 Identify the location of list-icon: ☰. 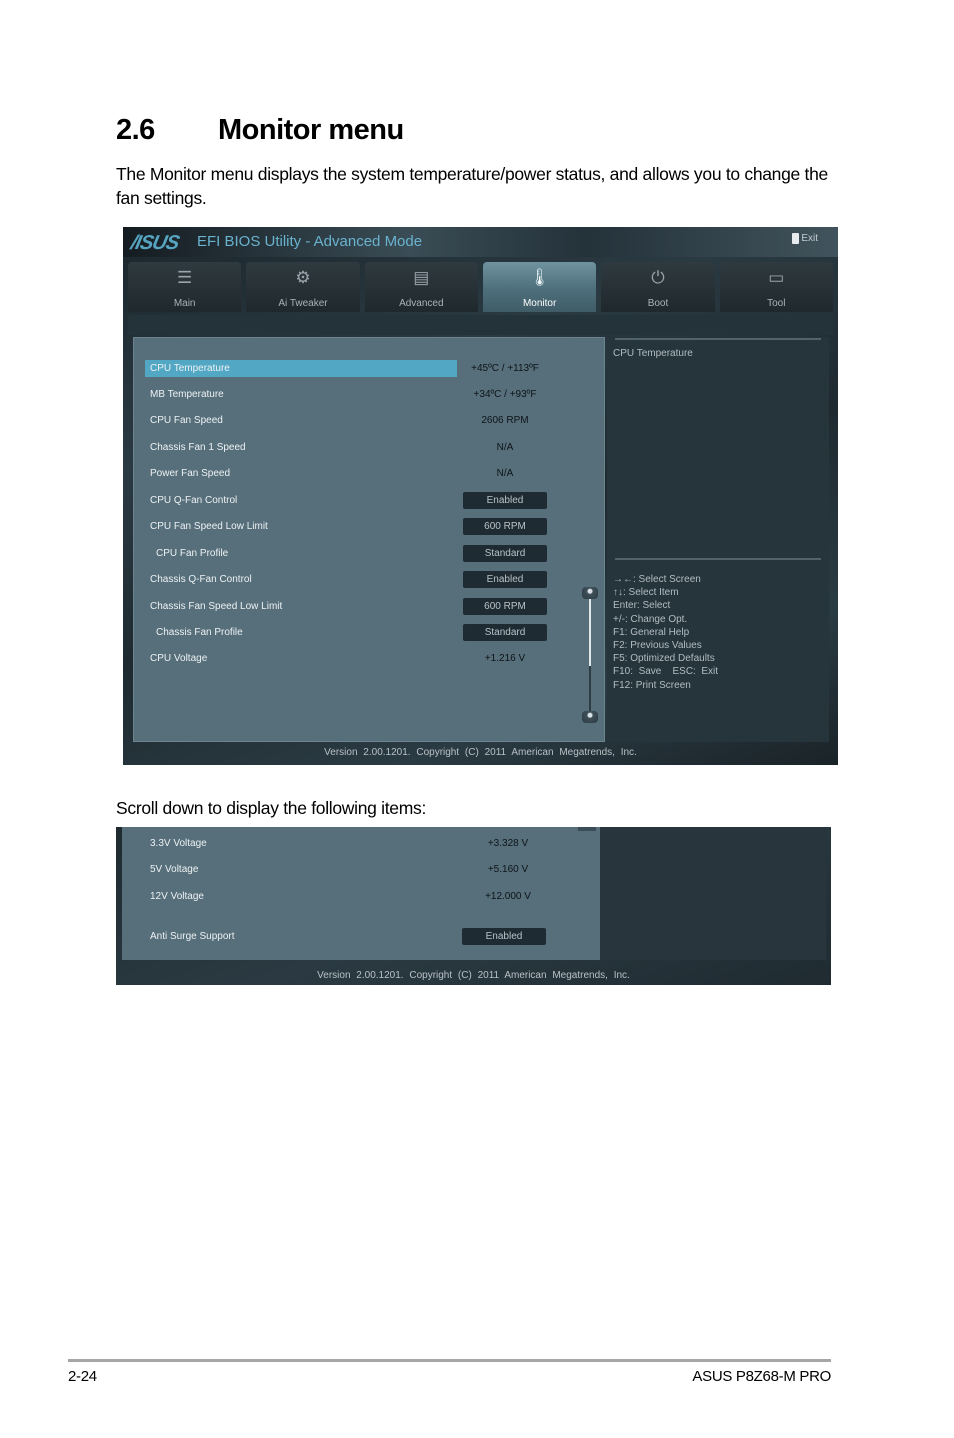
(185, 277).